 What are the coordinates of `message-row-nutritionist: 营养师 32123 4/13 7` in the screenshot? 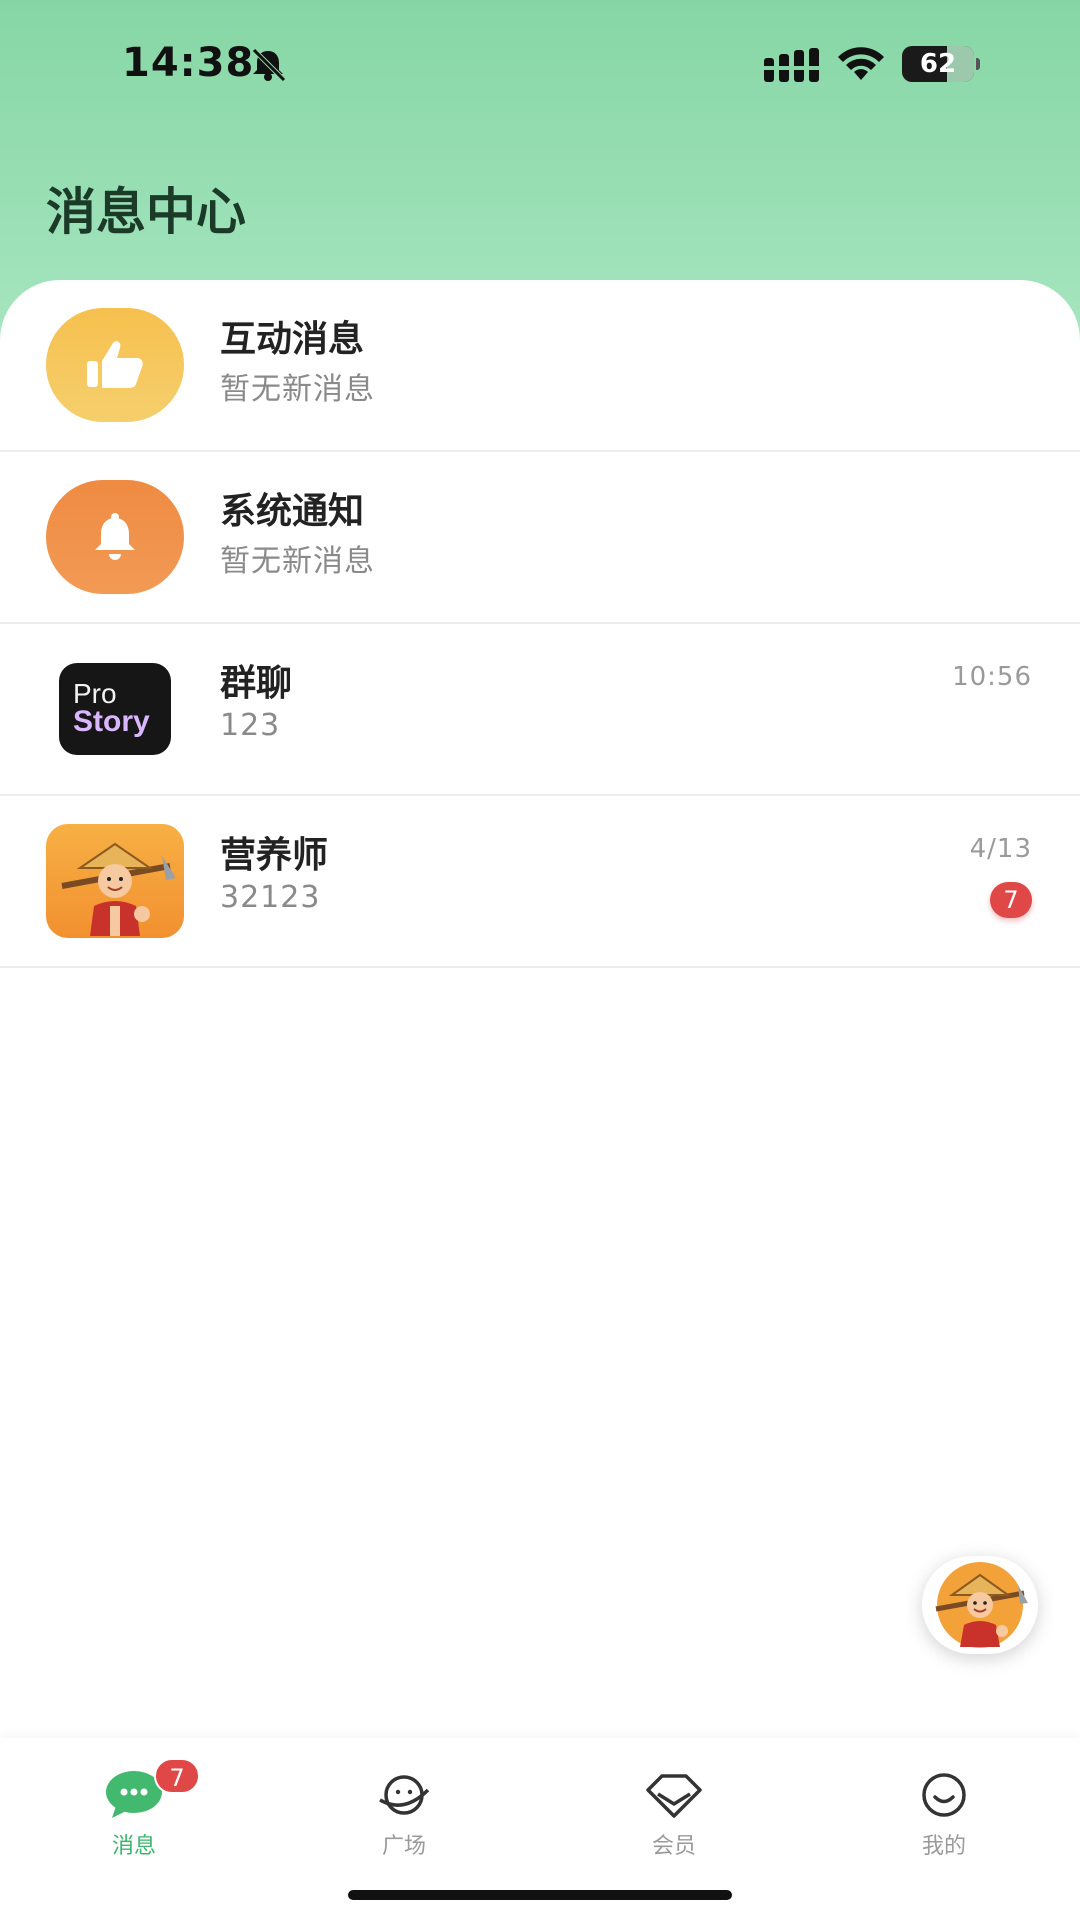 It's located at (540, 882).